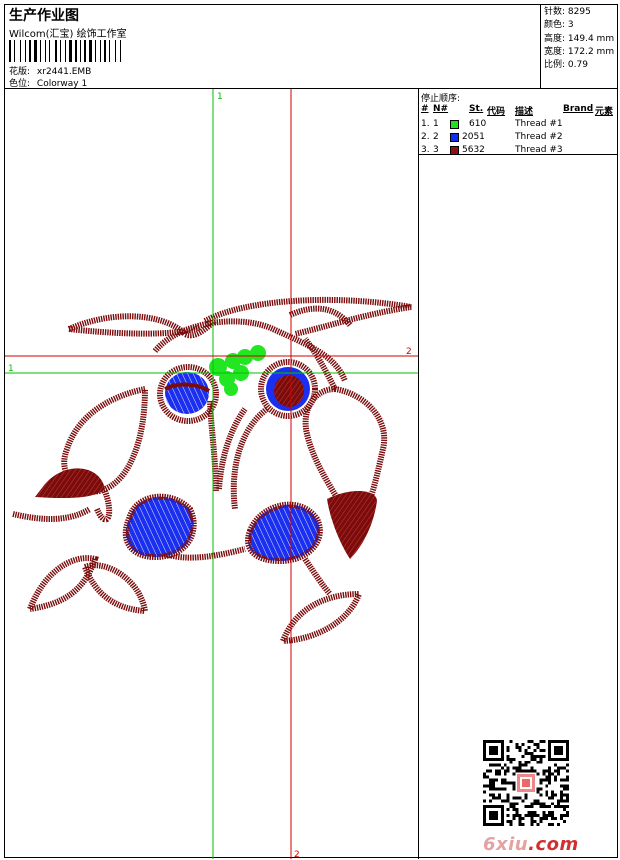  I want to click on watermark-site: 6xiu, so click(506, 844).